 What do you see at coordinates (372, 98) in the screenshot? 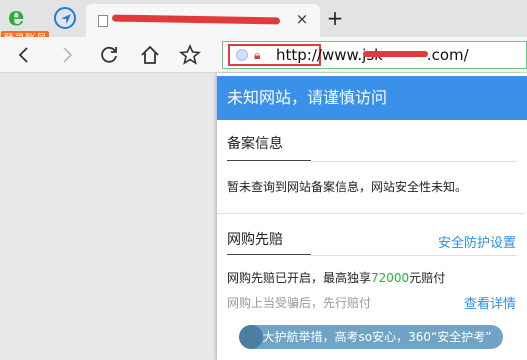
I see `popup-header: 未知网站，请谨慎访问` at bounding box center [372, 98].